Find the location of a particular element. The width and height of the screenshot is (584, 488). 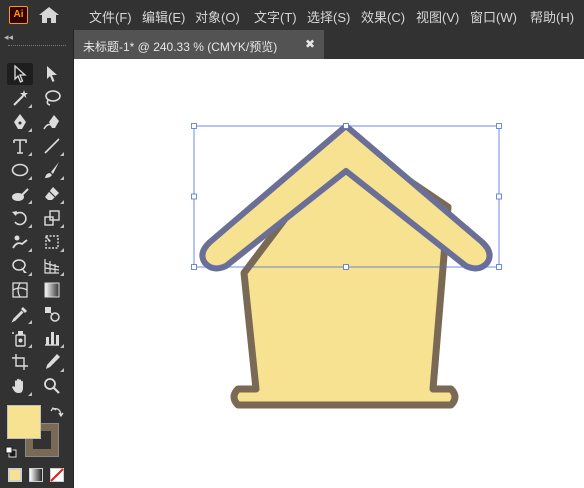

gradient-tool-icon is located at coordinates (52, 290).